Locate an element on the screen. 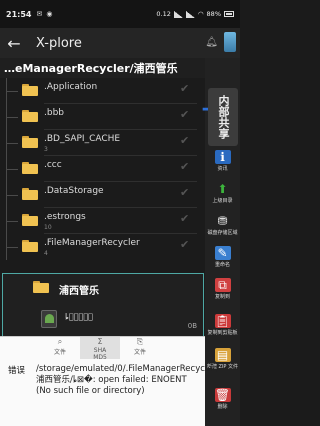 This screenshot has height=426, width=320. tab-hash: Σ SHA MD5 is located at coordinates (100, 349).